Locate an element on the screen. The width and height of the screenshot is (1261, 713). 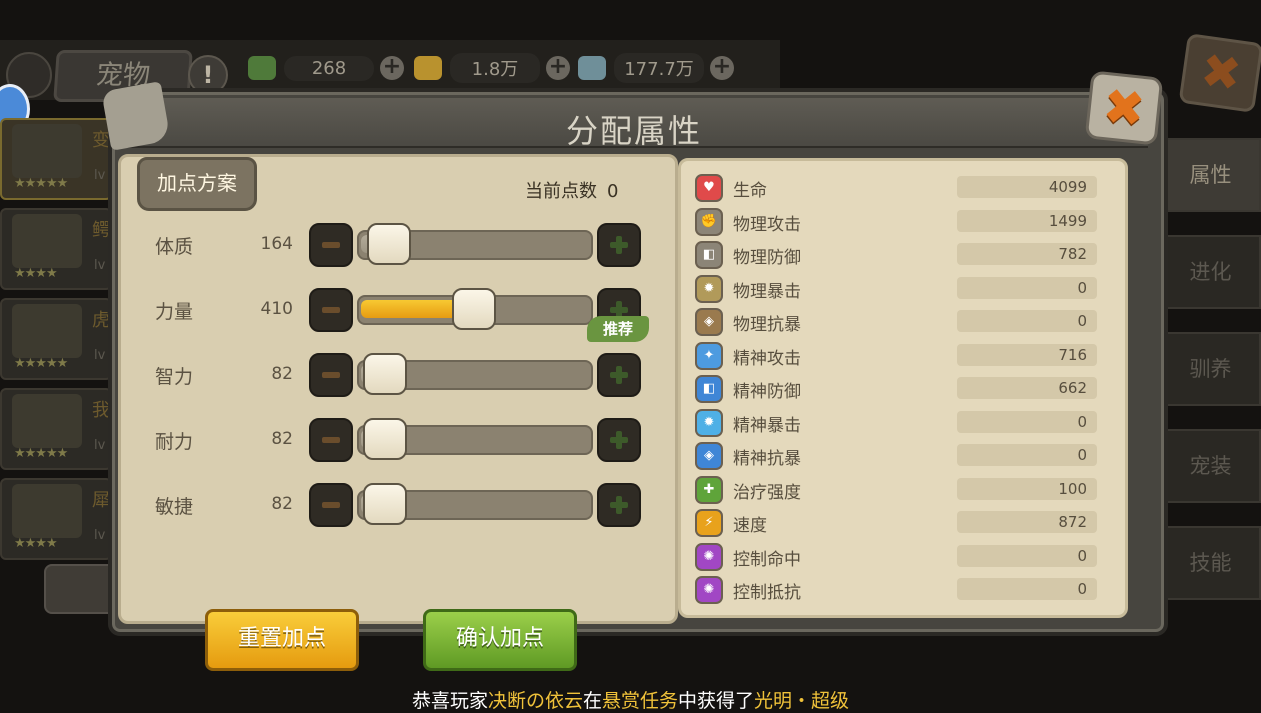
attribute-label: 耐力 is located at coordinates (174, 442).